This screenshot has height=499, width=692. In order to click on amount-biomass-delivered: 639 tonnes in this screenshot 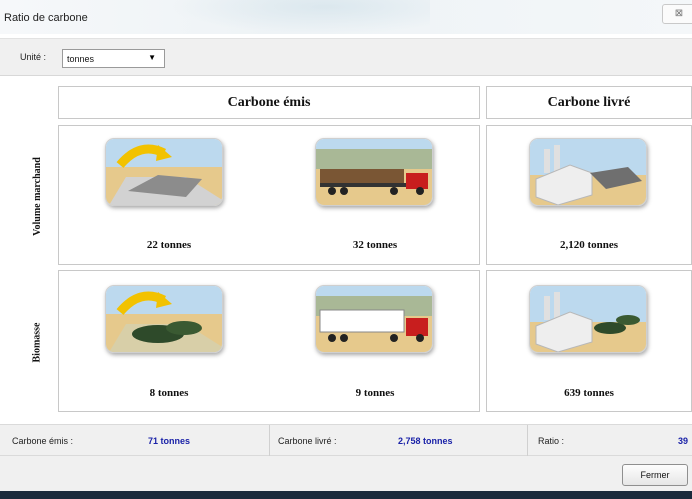, I will do `click(589, 393)`.